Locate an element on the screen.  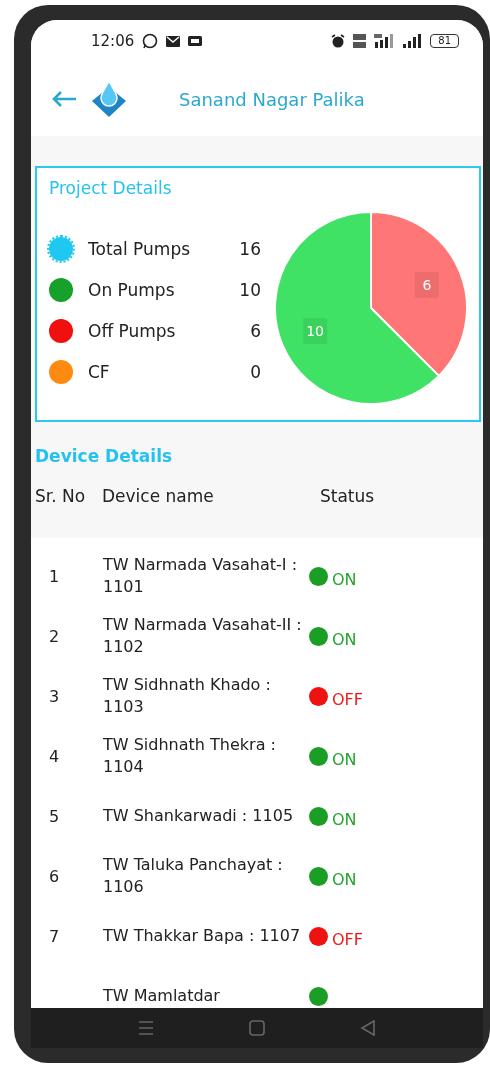
card-title: Project Details is located at coordinates (111, 188).